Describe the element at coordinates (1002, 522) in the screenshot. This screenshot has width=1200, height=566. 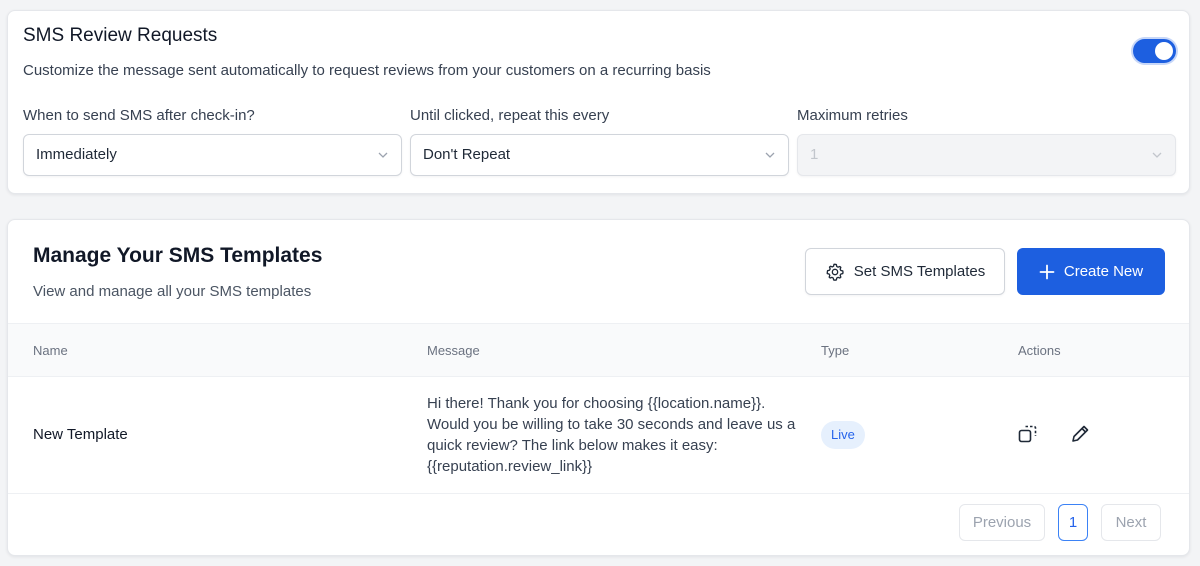
I see `pagination-previous-button: Previous` at that location.